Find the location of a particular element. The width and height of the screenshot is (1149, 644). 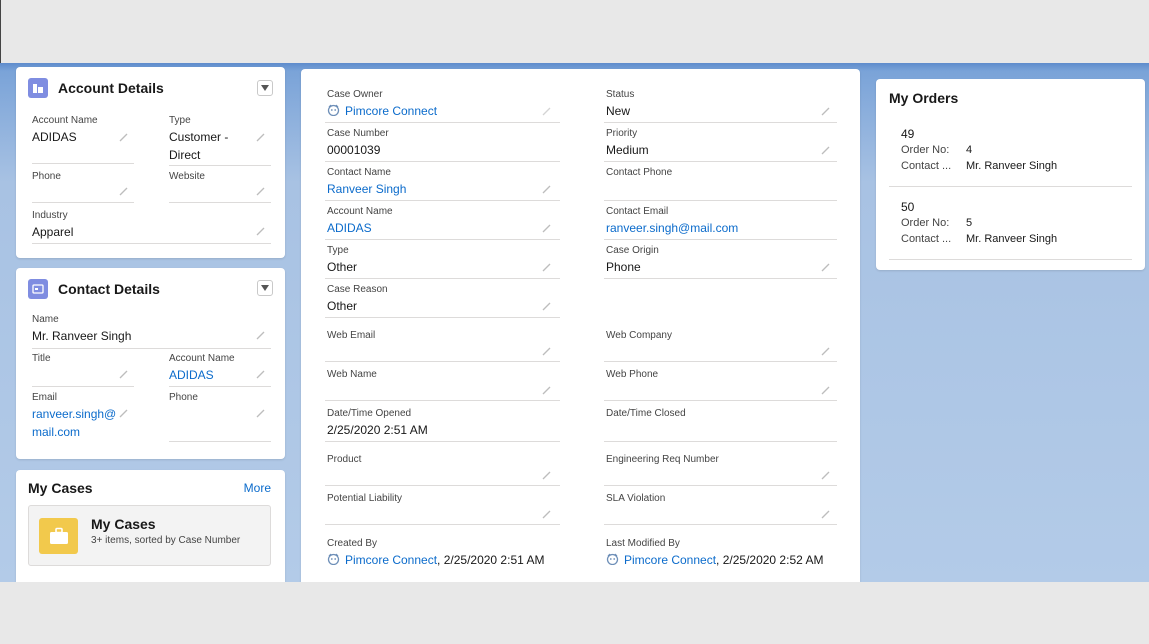

industry-value: Apparel is located at coordinates (53, 232).